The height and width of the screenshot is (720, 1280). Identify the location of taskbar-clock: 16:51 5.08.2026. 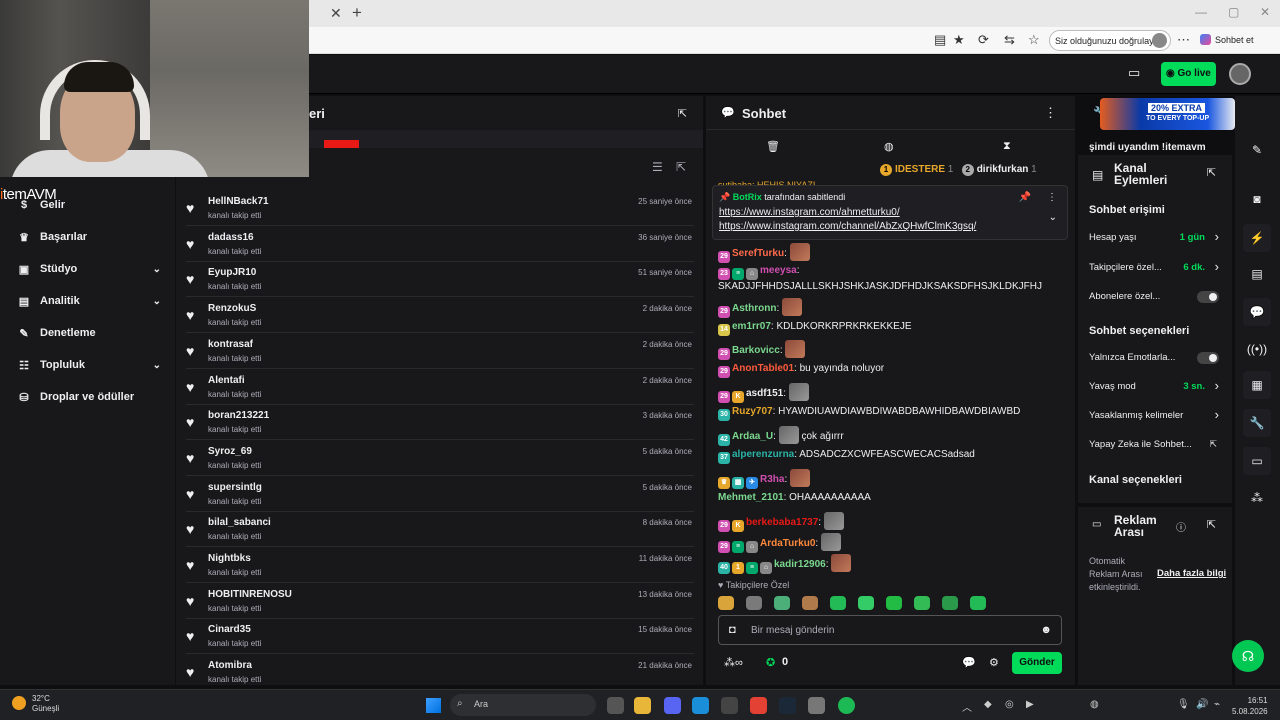
(1250, 706).